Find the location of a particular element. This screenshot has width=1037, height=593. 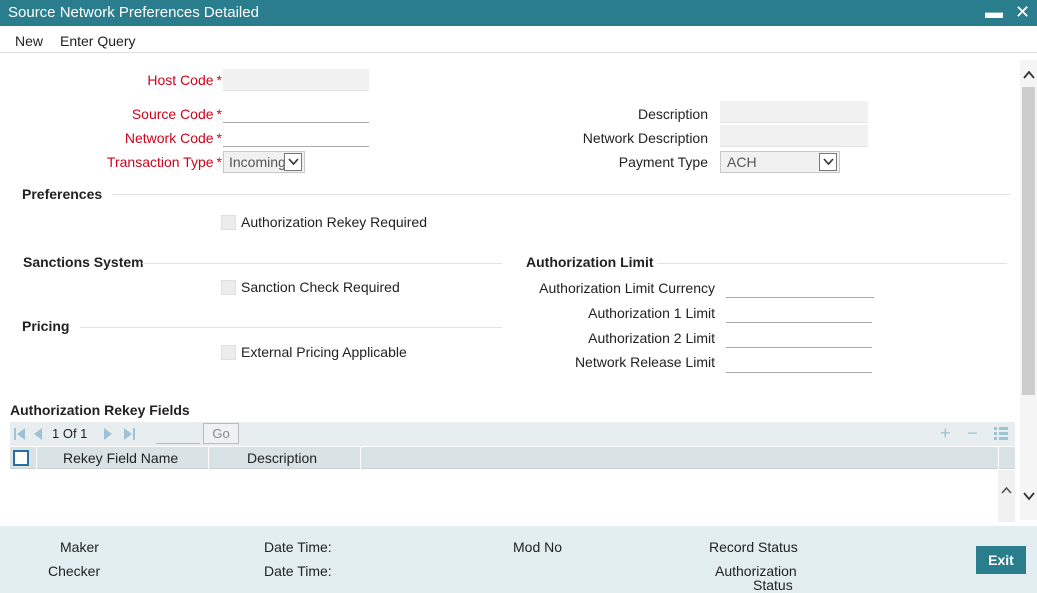

select-all-checkbox is located at coordinates (21, 458).